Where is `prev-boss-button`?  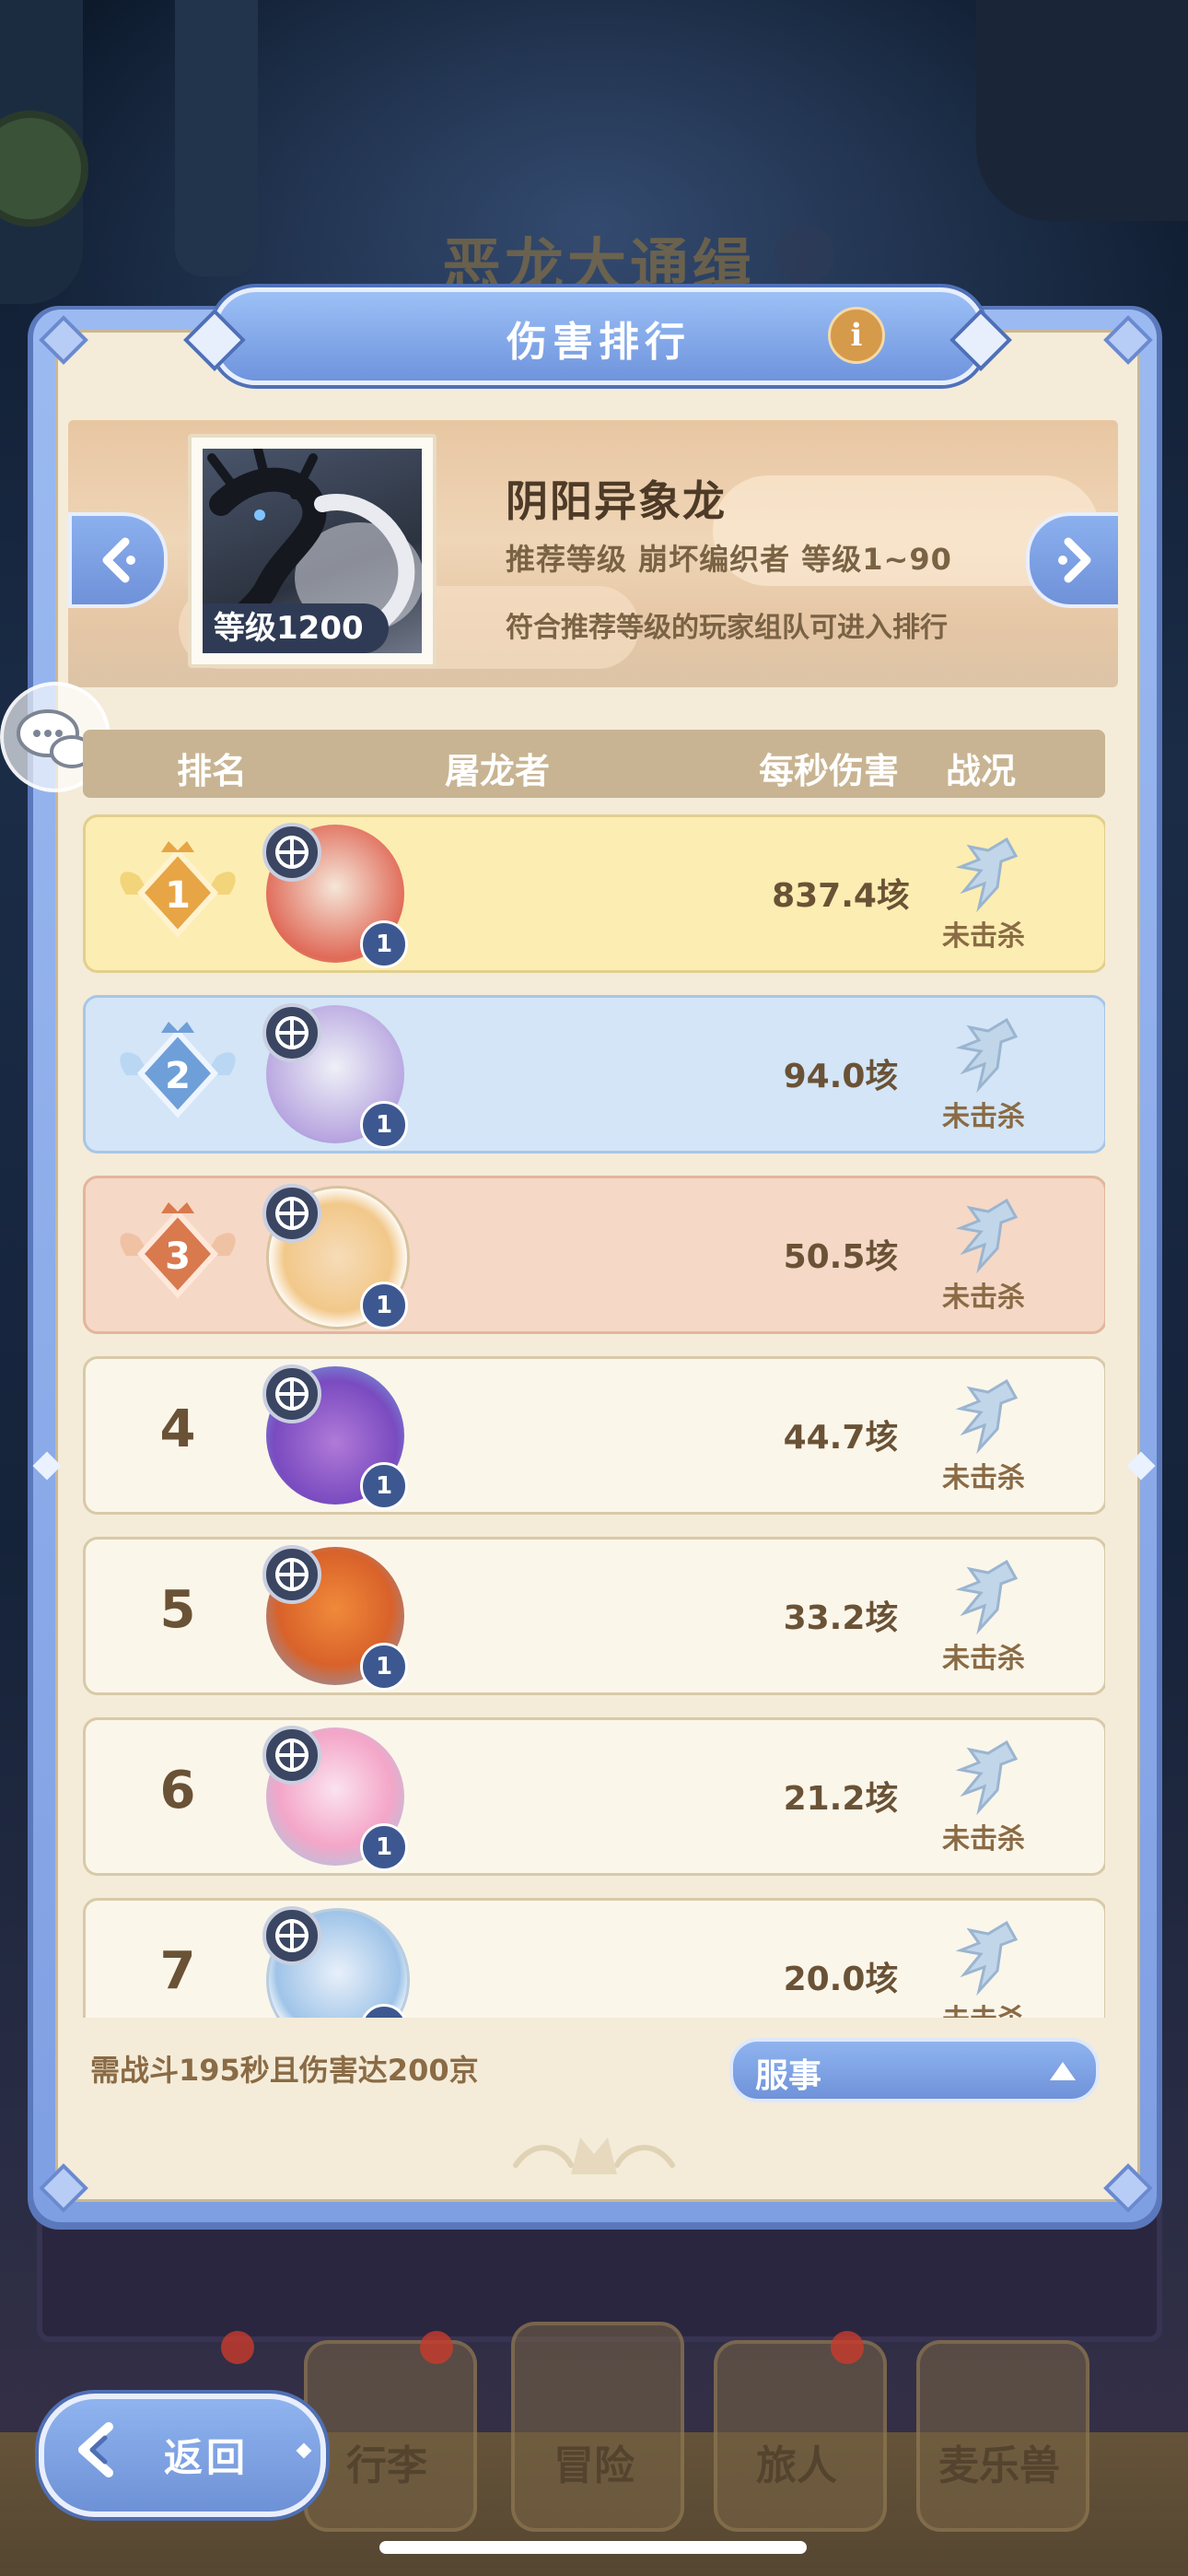
prev-boss-button is located at coordinates (118, 560).